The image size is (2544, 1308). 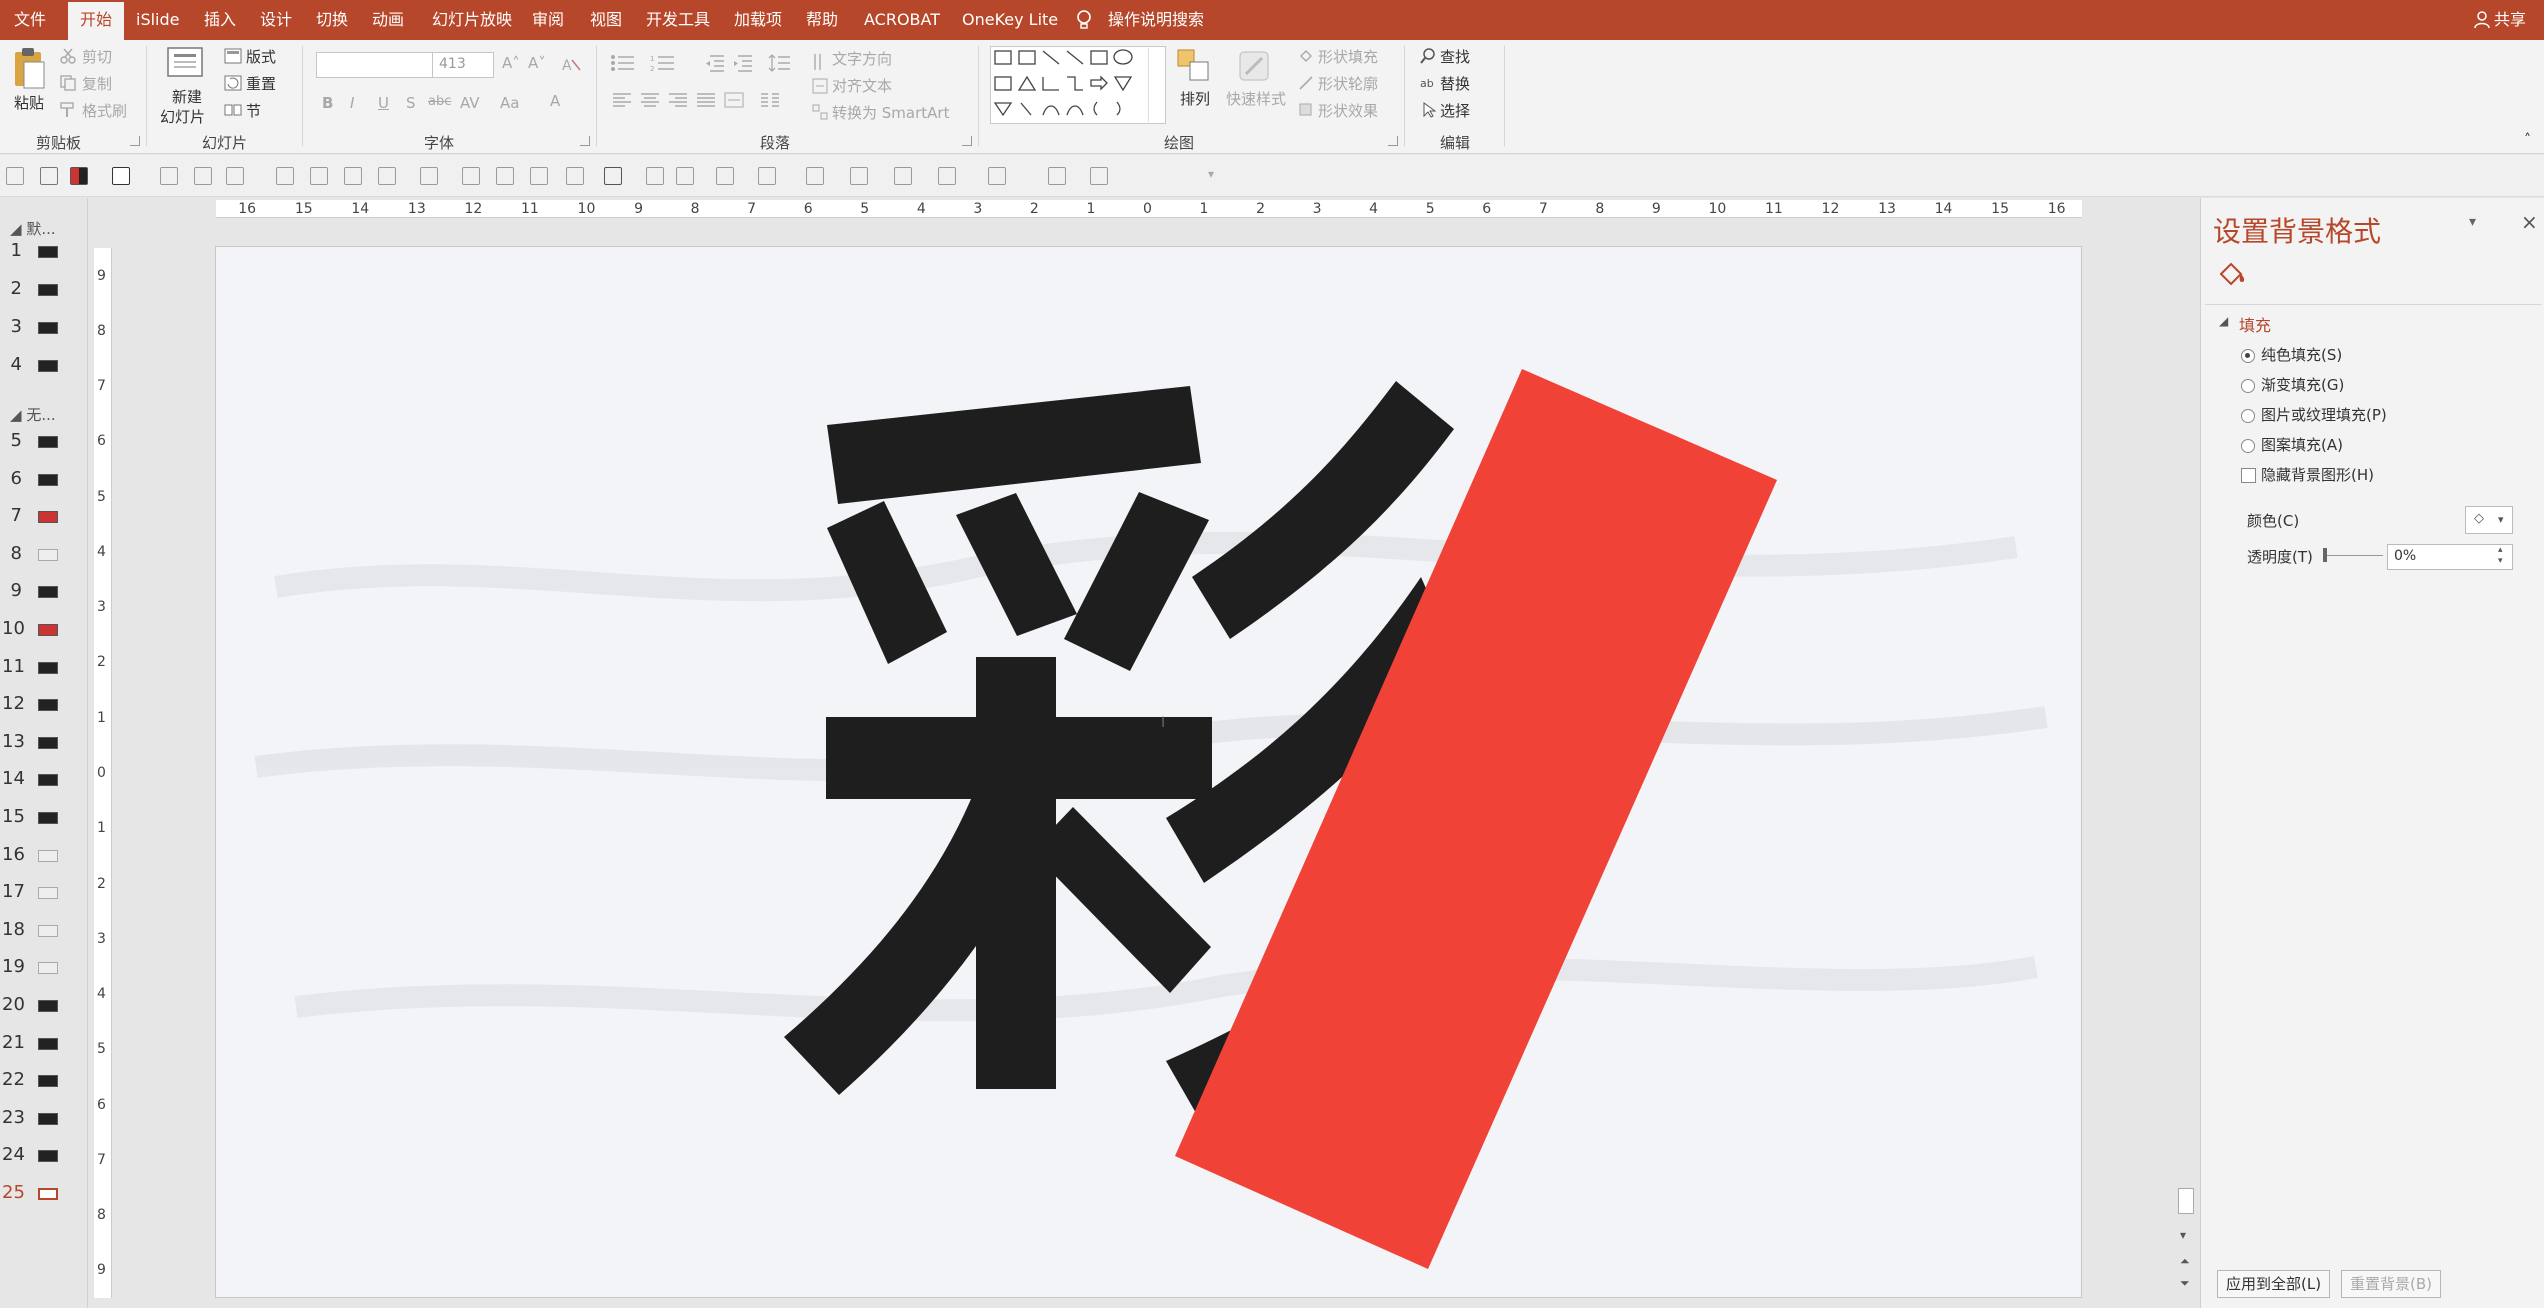 I want to click on reset-button: 重置, so click(x=261, y=83).